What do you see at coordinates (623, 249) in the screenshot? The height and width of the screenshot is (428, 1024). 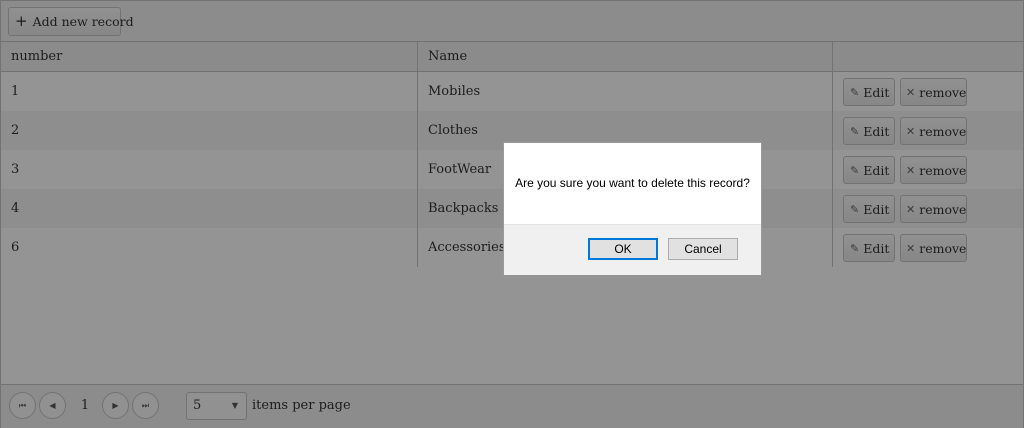 I see `ok-button: OK` at bounding box center [623, 249].